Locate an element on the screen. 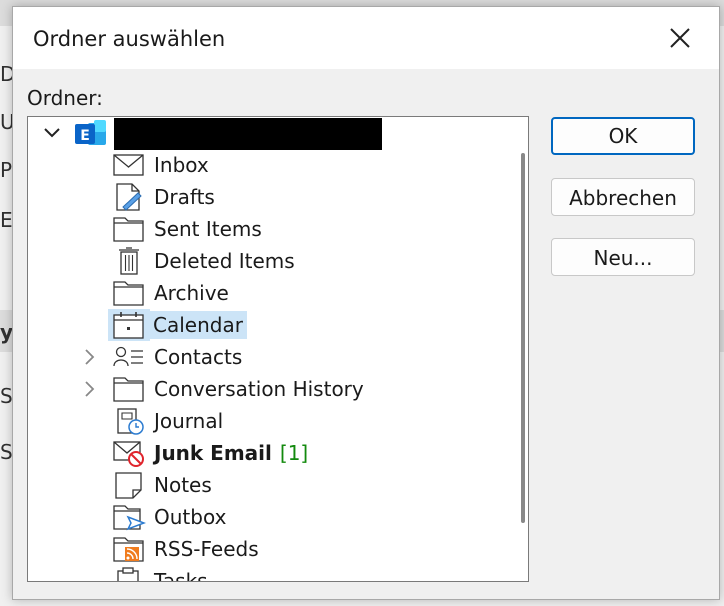  tree-item-label: Outbox is located at coordinates (190, 517).